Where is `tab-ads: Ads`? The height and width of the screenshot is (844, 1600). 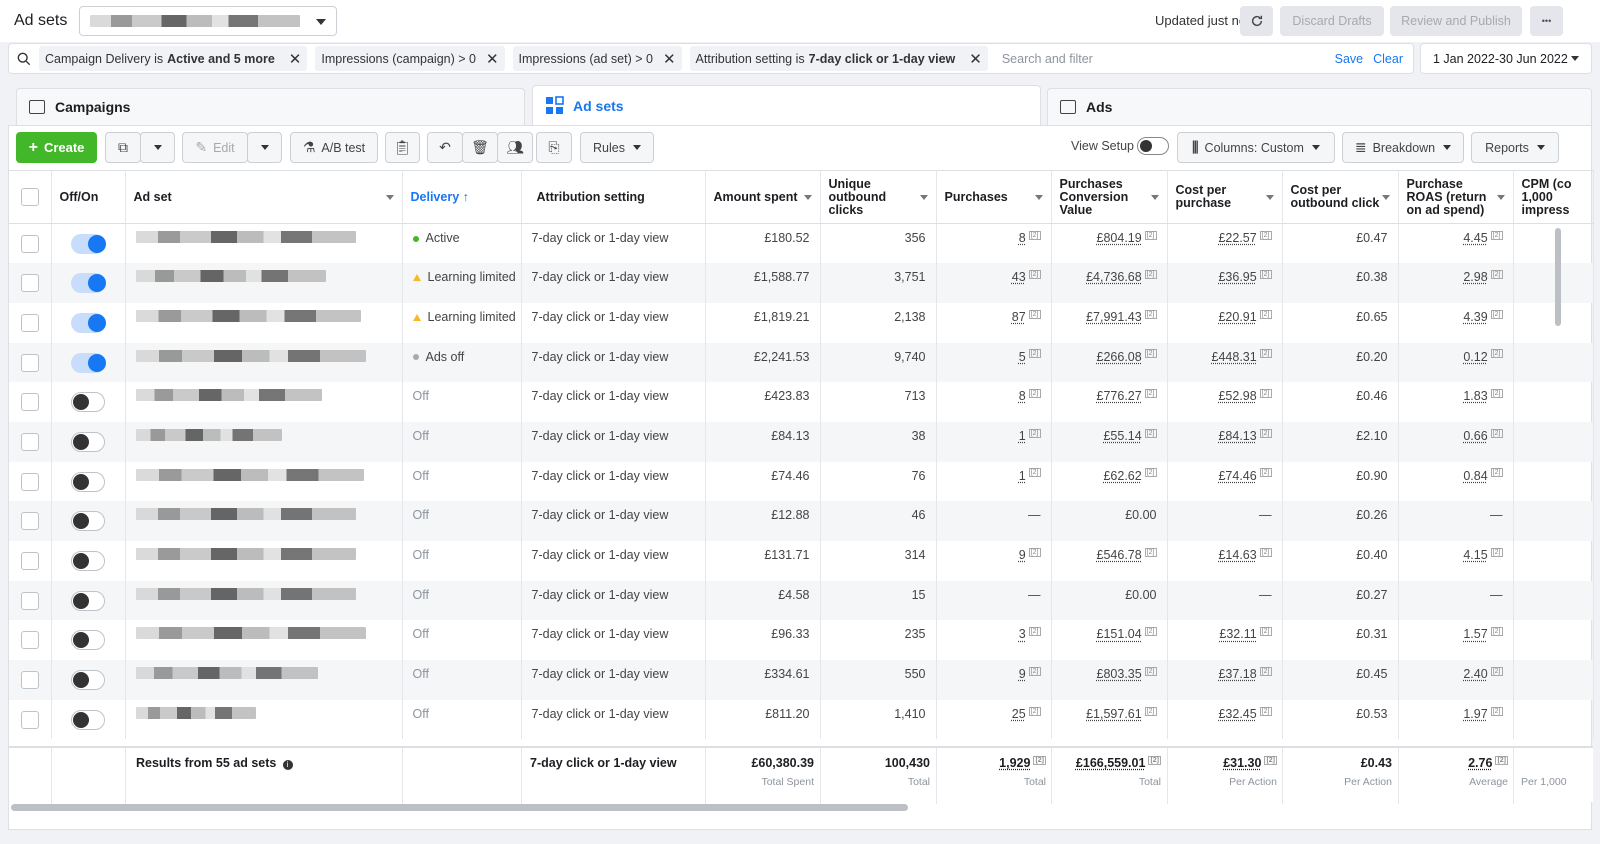 tab-ads: Ads is located at coordinates (1319, 106).